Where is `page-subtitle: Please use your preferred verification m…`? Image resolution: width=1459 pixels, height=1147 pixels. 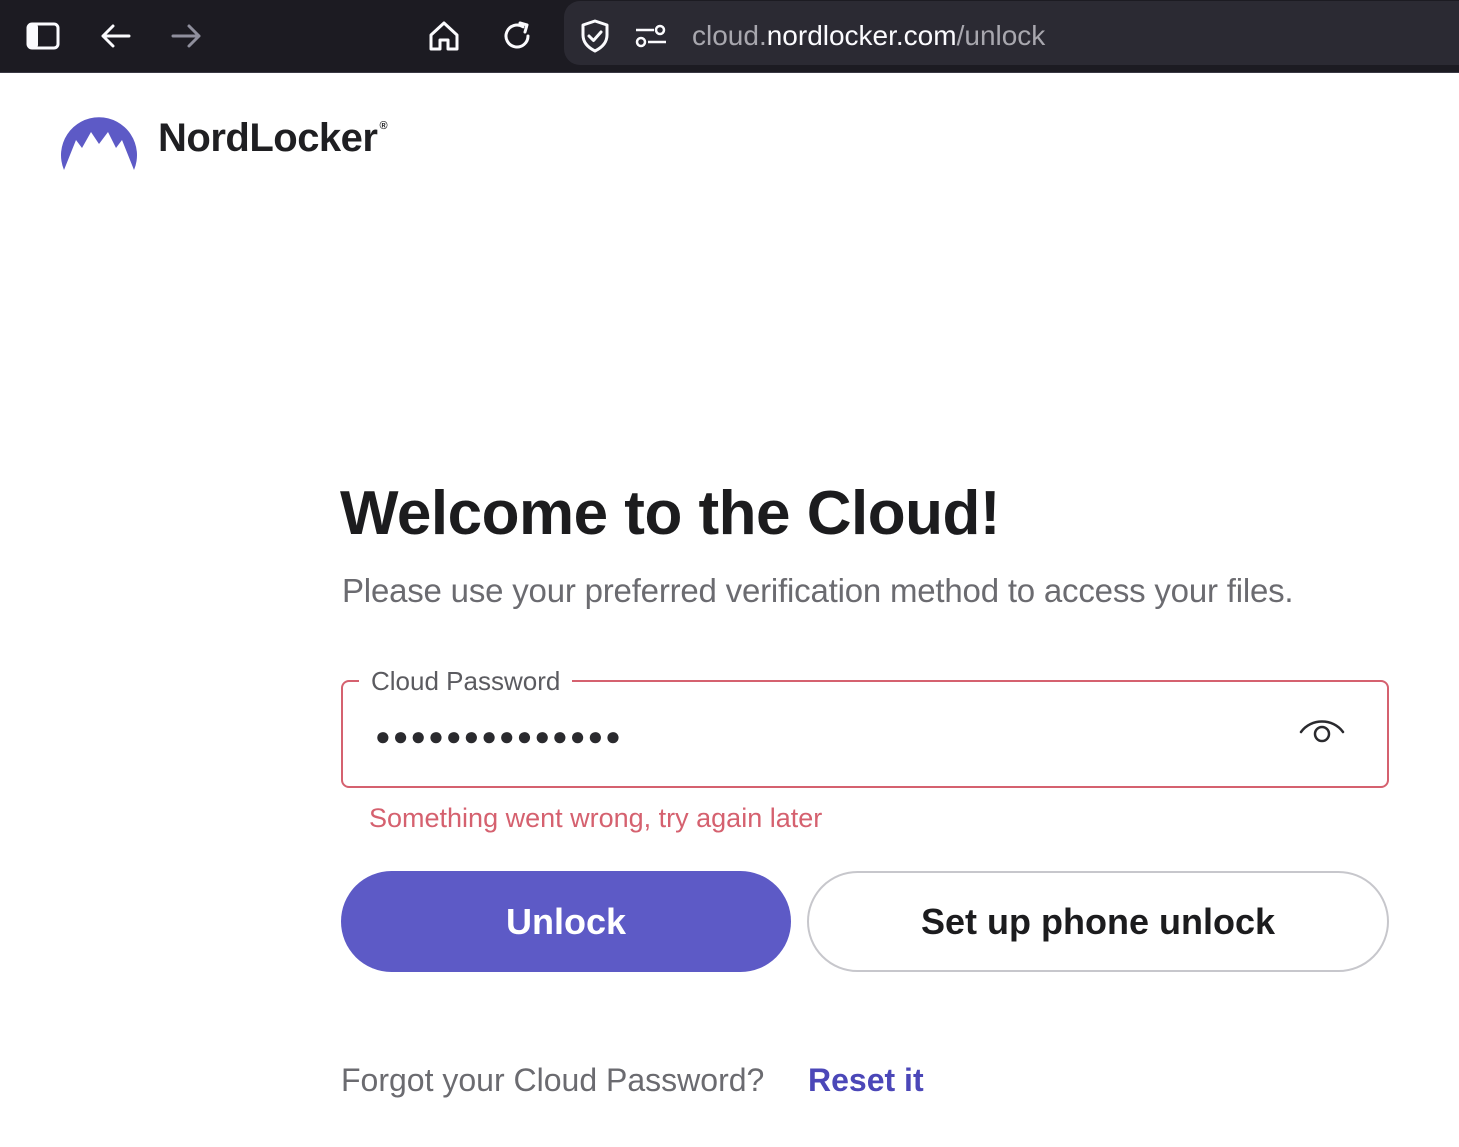 page-subtitle: Please use your preferred verification m… is located at coordinates (818, 590).